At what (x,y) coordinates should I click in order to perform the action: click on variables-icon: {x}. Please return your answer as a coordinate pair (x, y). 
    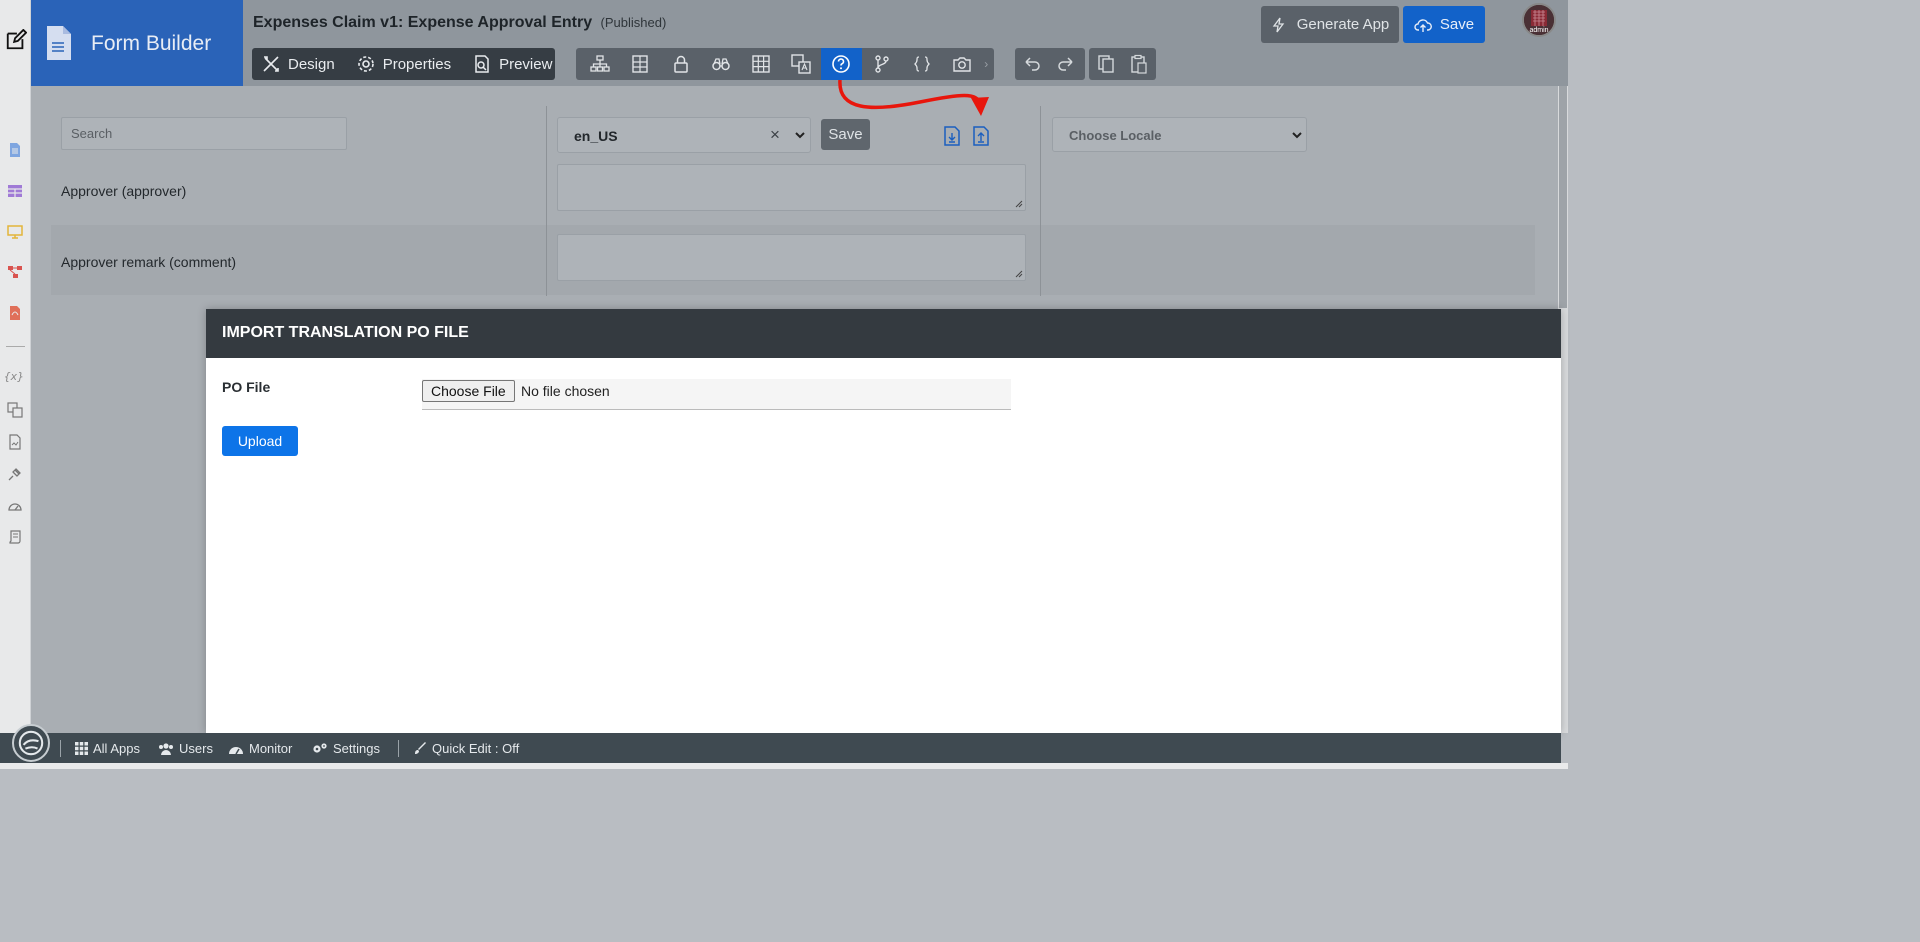
    Looking at the image, I should click on (14, 376).